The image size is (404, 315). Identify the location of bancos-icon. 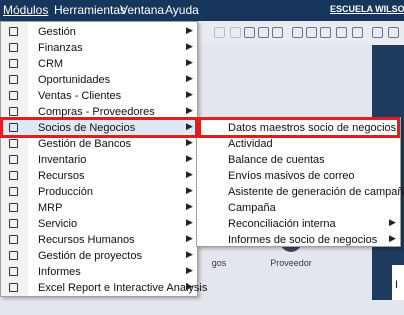
(13, 143).